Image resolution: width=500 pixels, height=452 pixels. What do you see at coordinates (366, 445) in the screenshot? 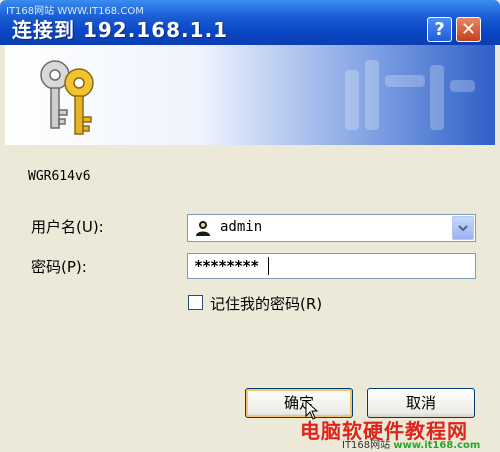
I see `watermark-bottom-left: IT168网站` at bounding box center [366, 445].